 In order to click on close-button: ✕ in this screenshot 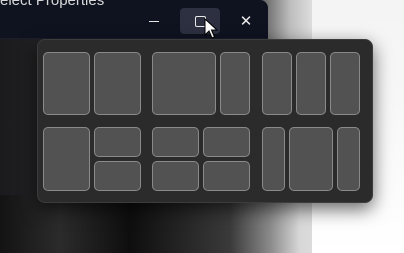, I will do `click(246, 21)`.